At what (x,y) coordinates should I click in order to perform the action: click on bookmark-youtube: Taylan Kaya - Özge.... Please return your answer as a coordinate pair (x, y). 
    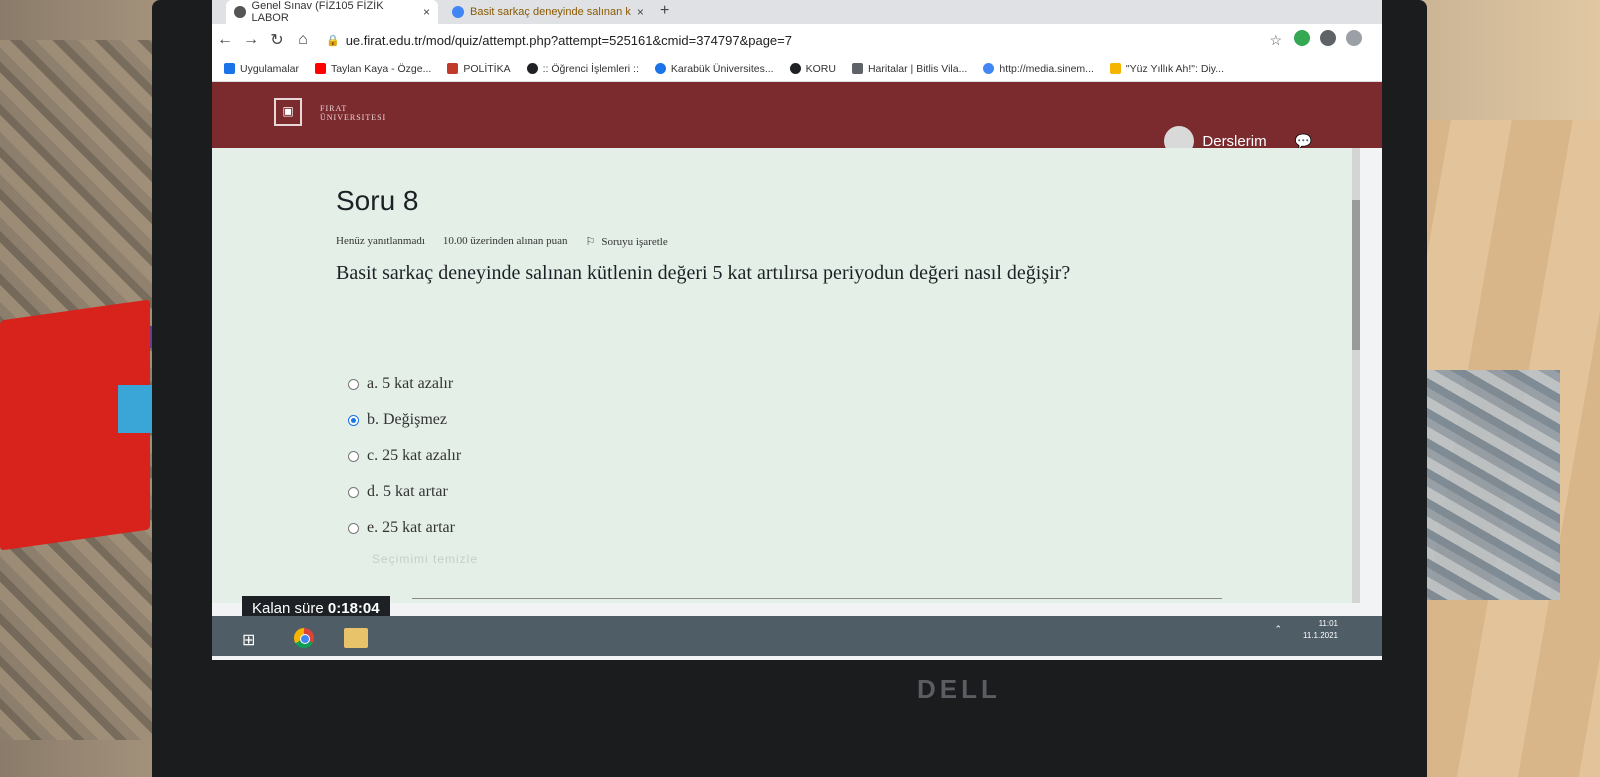
    Looking at the image, I should click on (372, 69).